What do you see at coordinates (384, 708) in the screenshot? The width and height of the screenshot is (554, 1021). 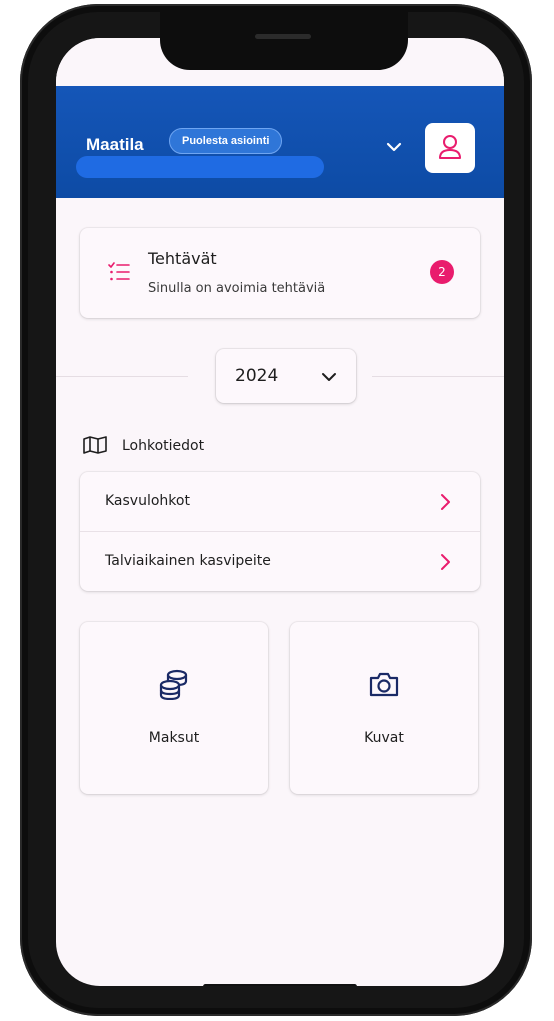 I see `images-tile: Kuvat` at bounding box center [384, 708].